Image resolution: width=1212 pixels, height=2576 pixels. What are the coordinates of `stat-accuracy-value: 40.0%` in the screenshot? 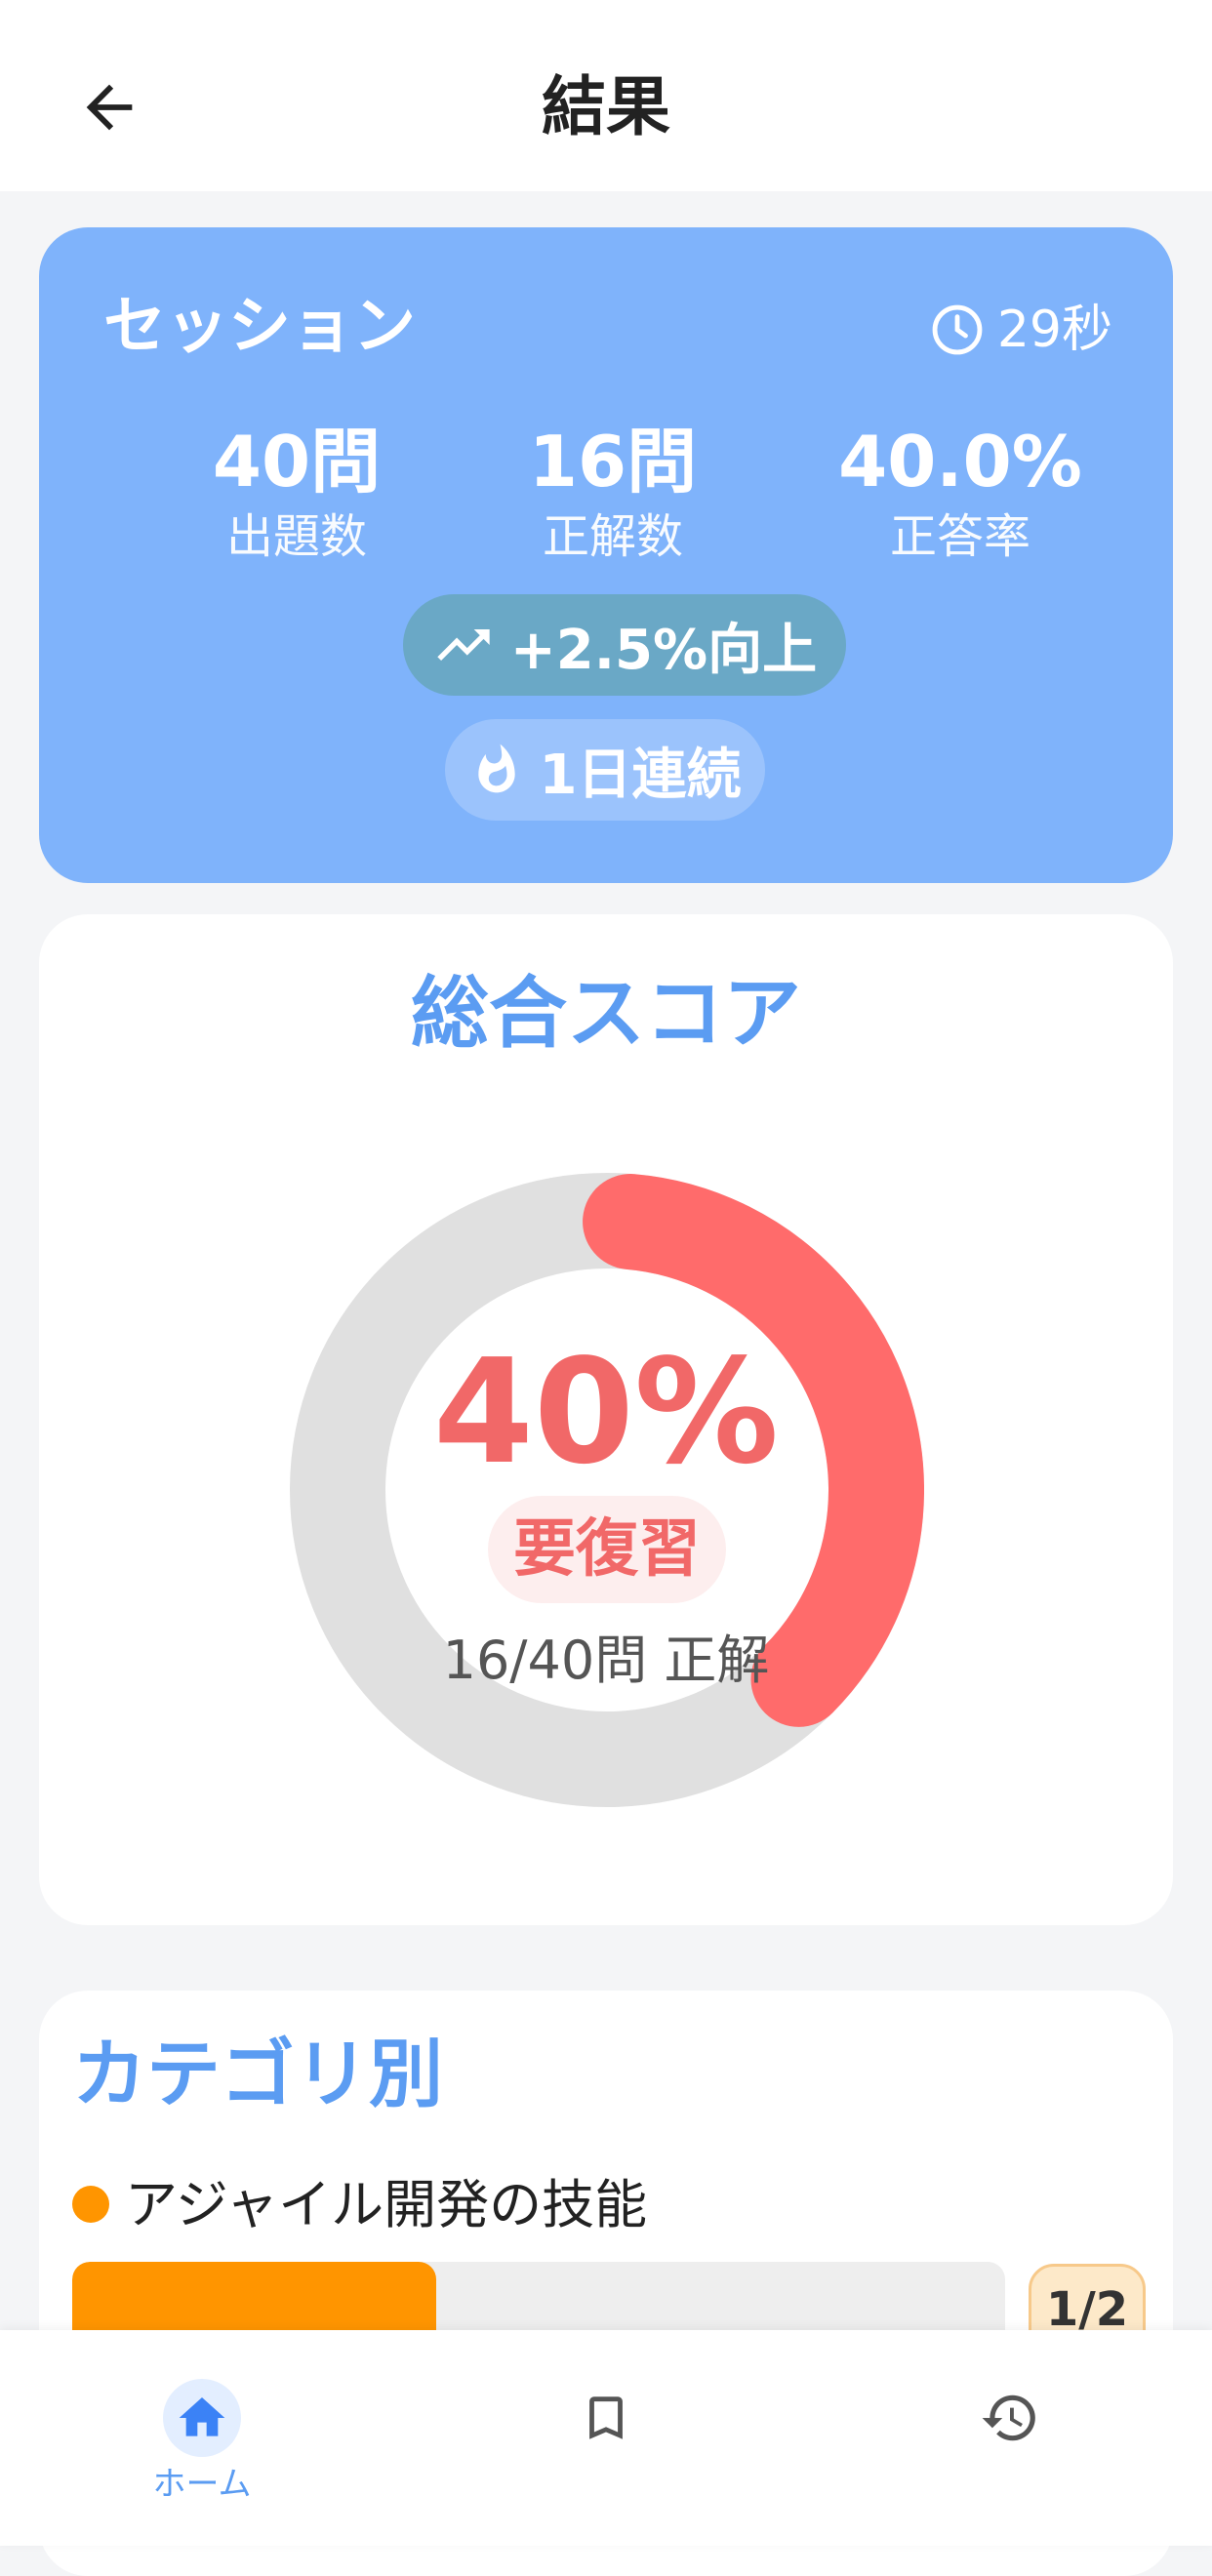 It's located at (960, 462).